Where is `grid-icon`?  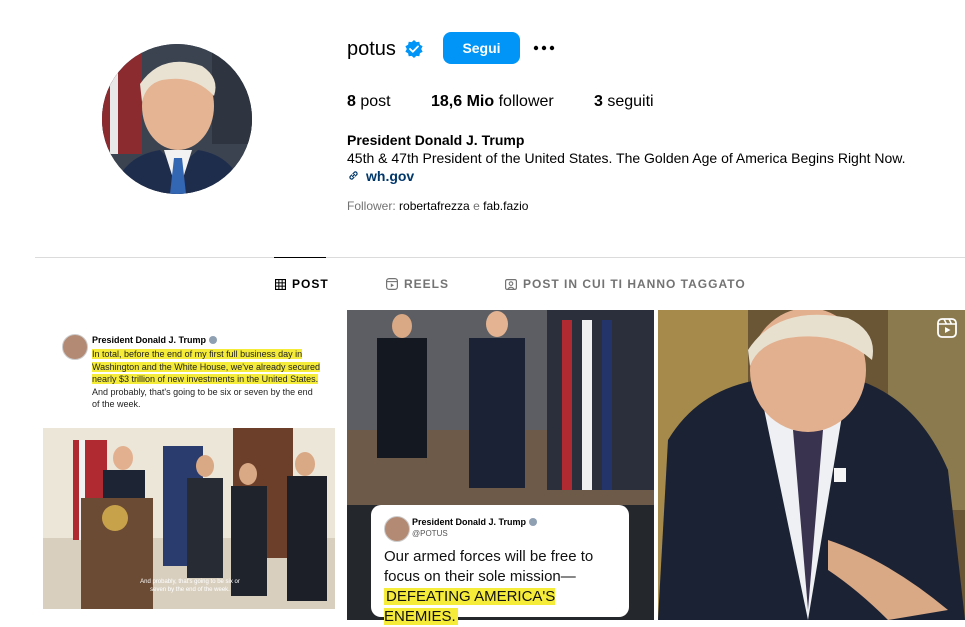
grid-icon is located at coordinates (280, 284).